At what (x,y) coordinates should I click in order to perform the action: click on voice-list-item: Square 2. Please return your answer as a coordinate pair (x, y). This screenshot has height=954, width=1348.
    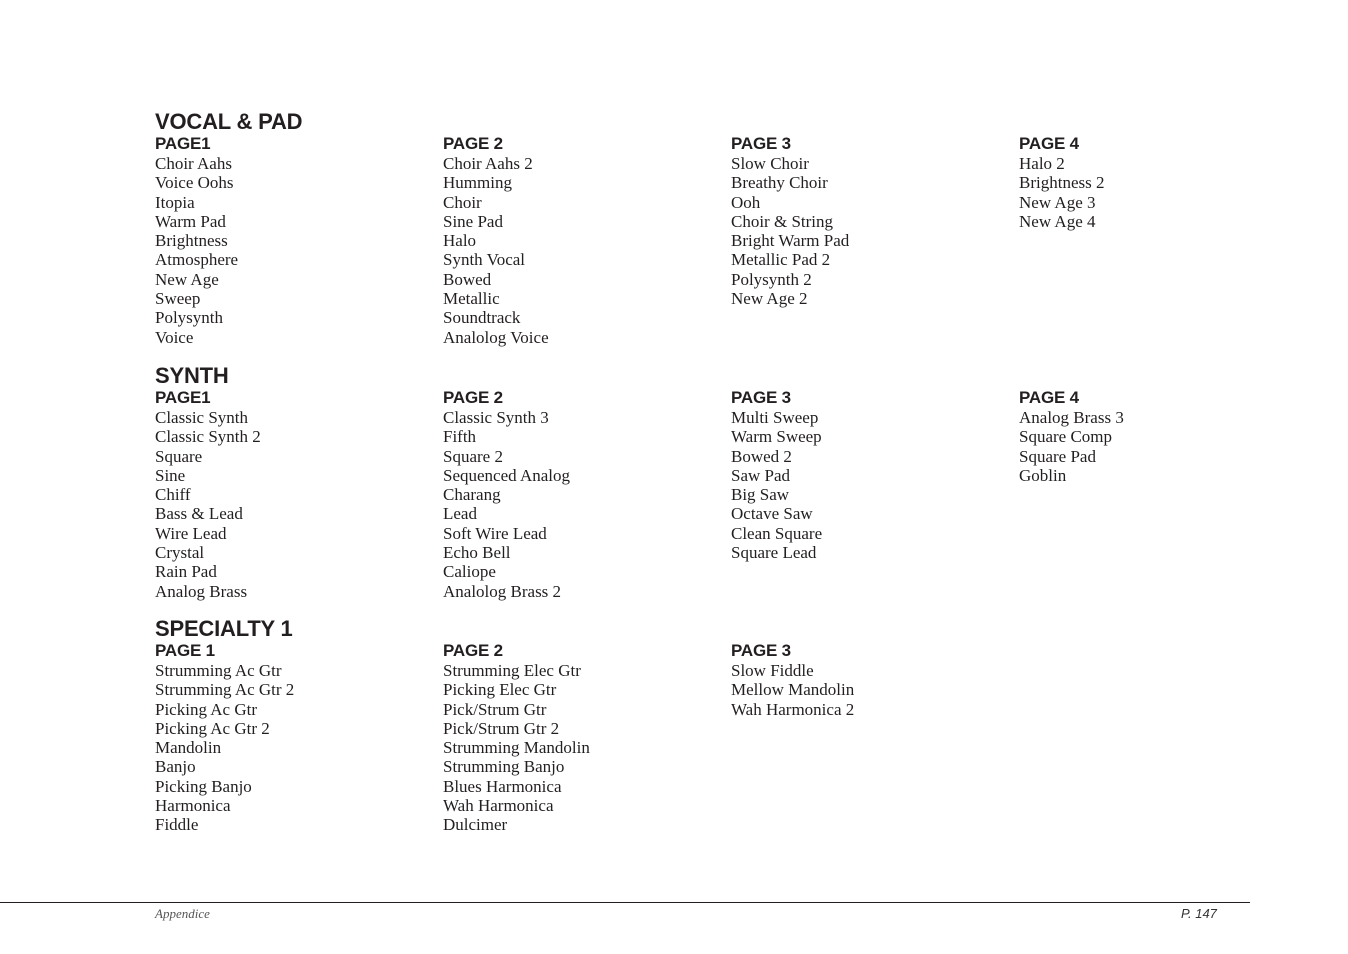
    Looking at the image, I should click on (473, 456).